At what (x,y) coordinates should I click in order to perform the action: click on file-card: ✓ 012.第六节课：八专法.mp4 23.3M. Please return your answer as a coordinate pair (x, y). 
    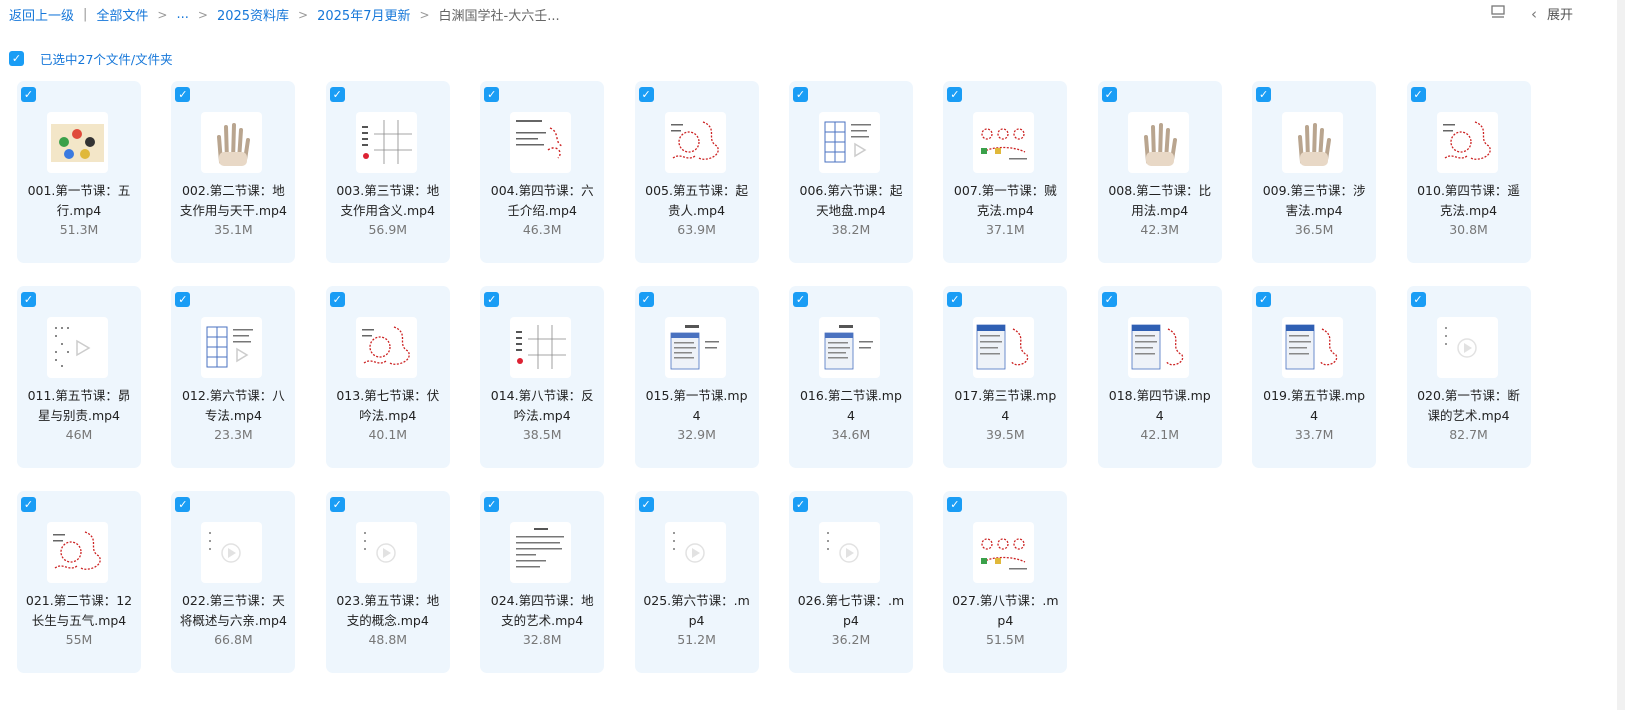
    Looking at the image, I should click on (233, 377).